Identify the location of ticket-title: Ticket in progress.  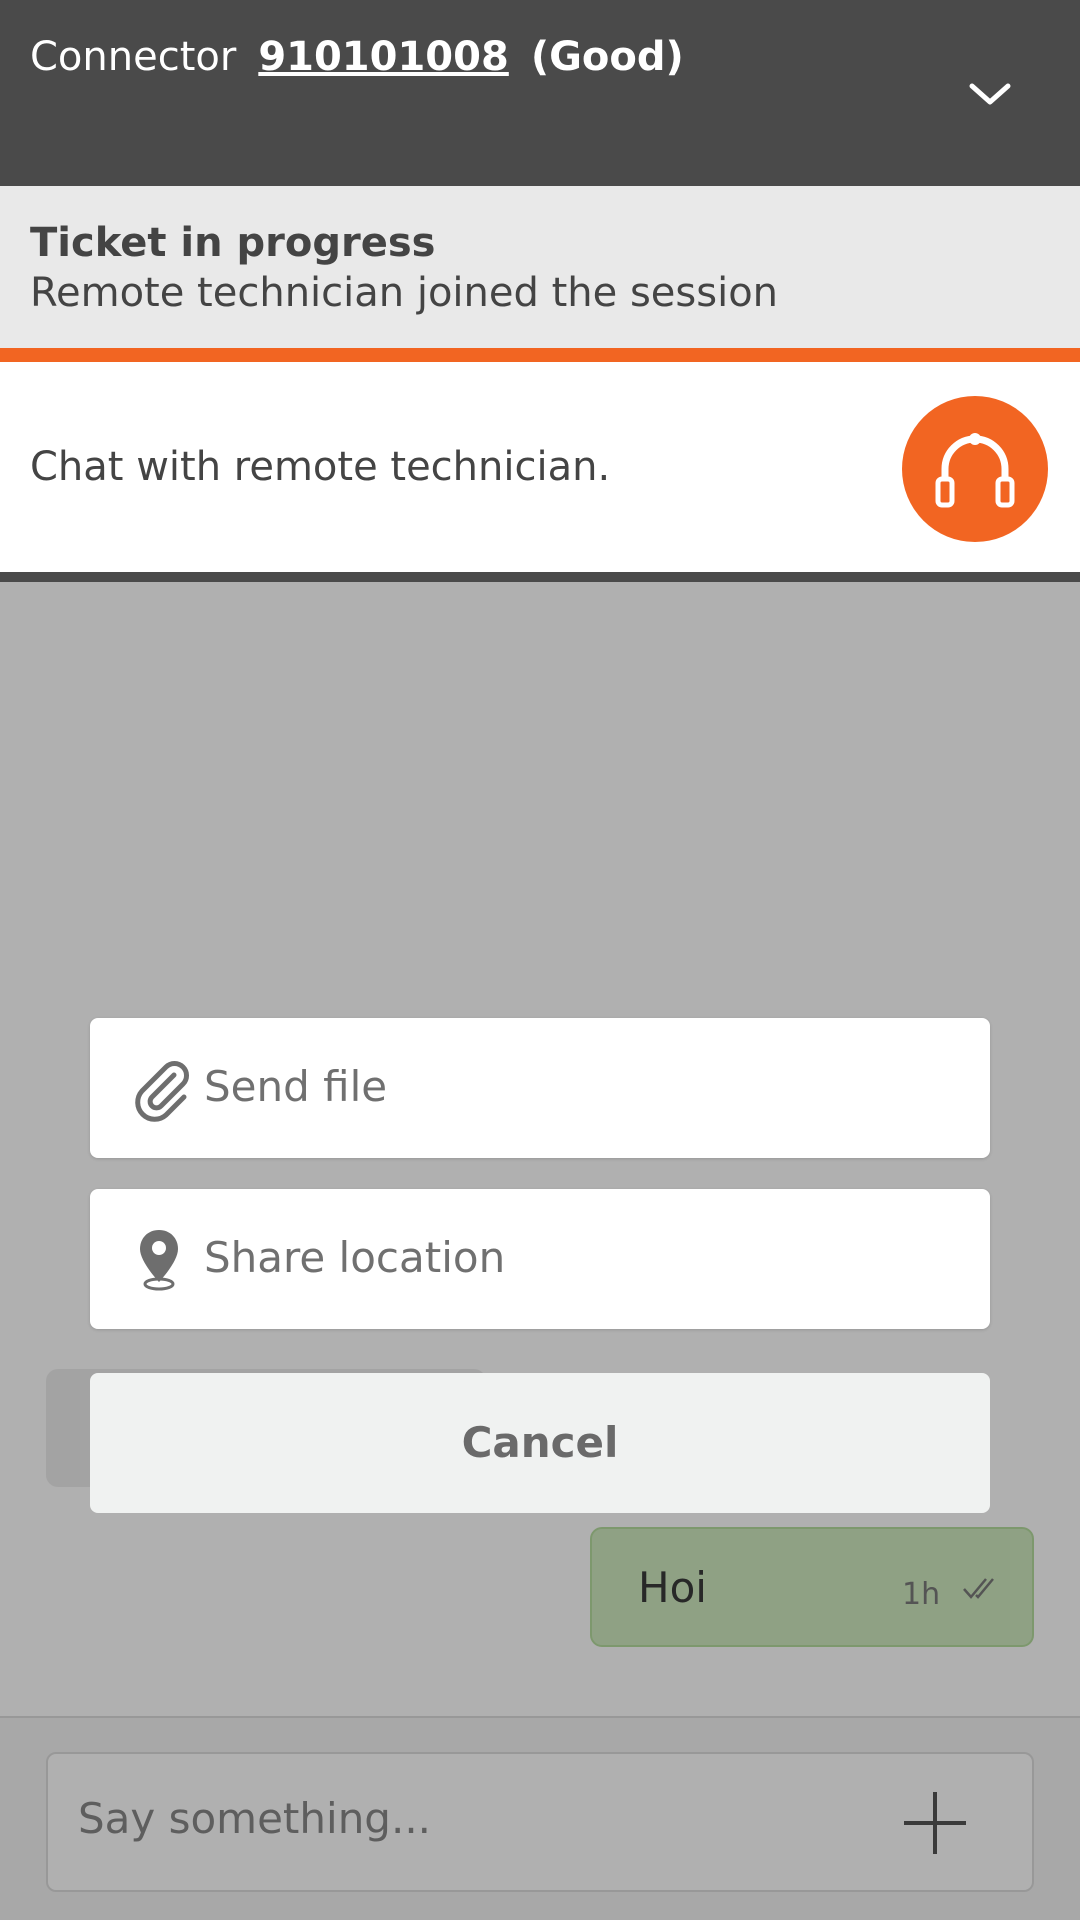
(233, 243).